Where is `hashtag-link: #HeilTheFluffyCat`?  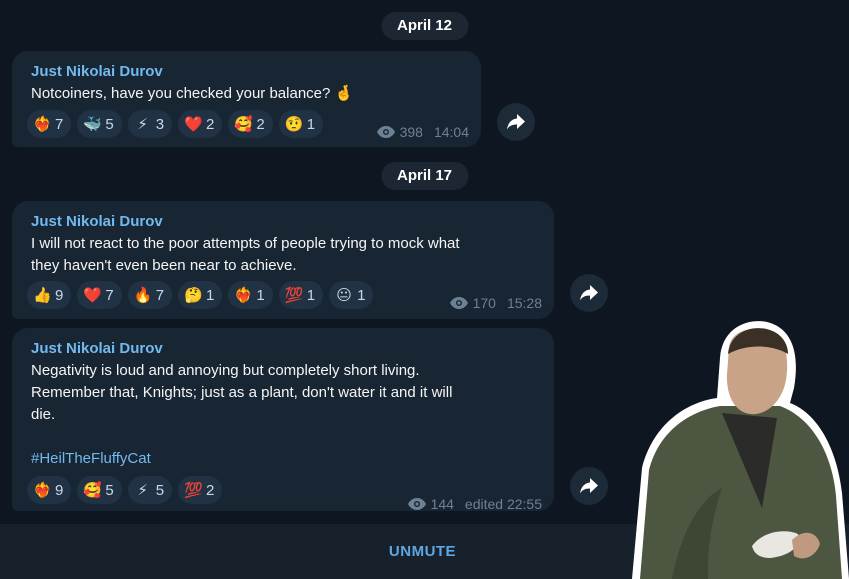
hashtag-link: #HeilTheFluffyCat is located at coordinates (286, 459).